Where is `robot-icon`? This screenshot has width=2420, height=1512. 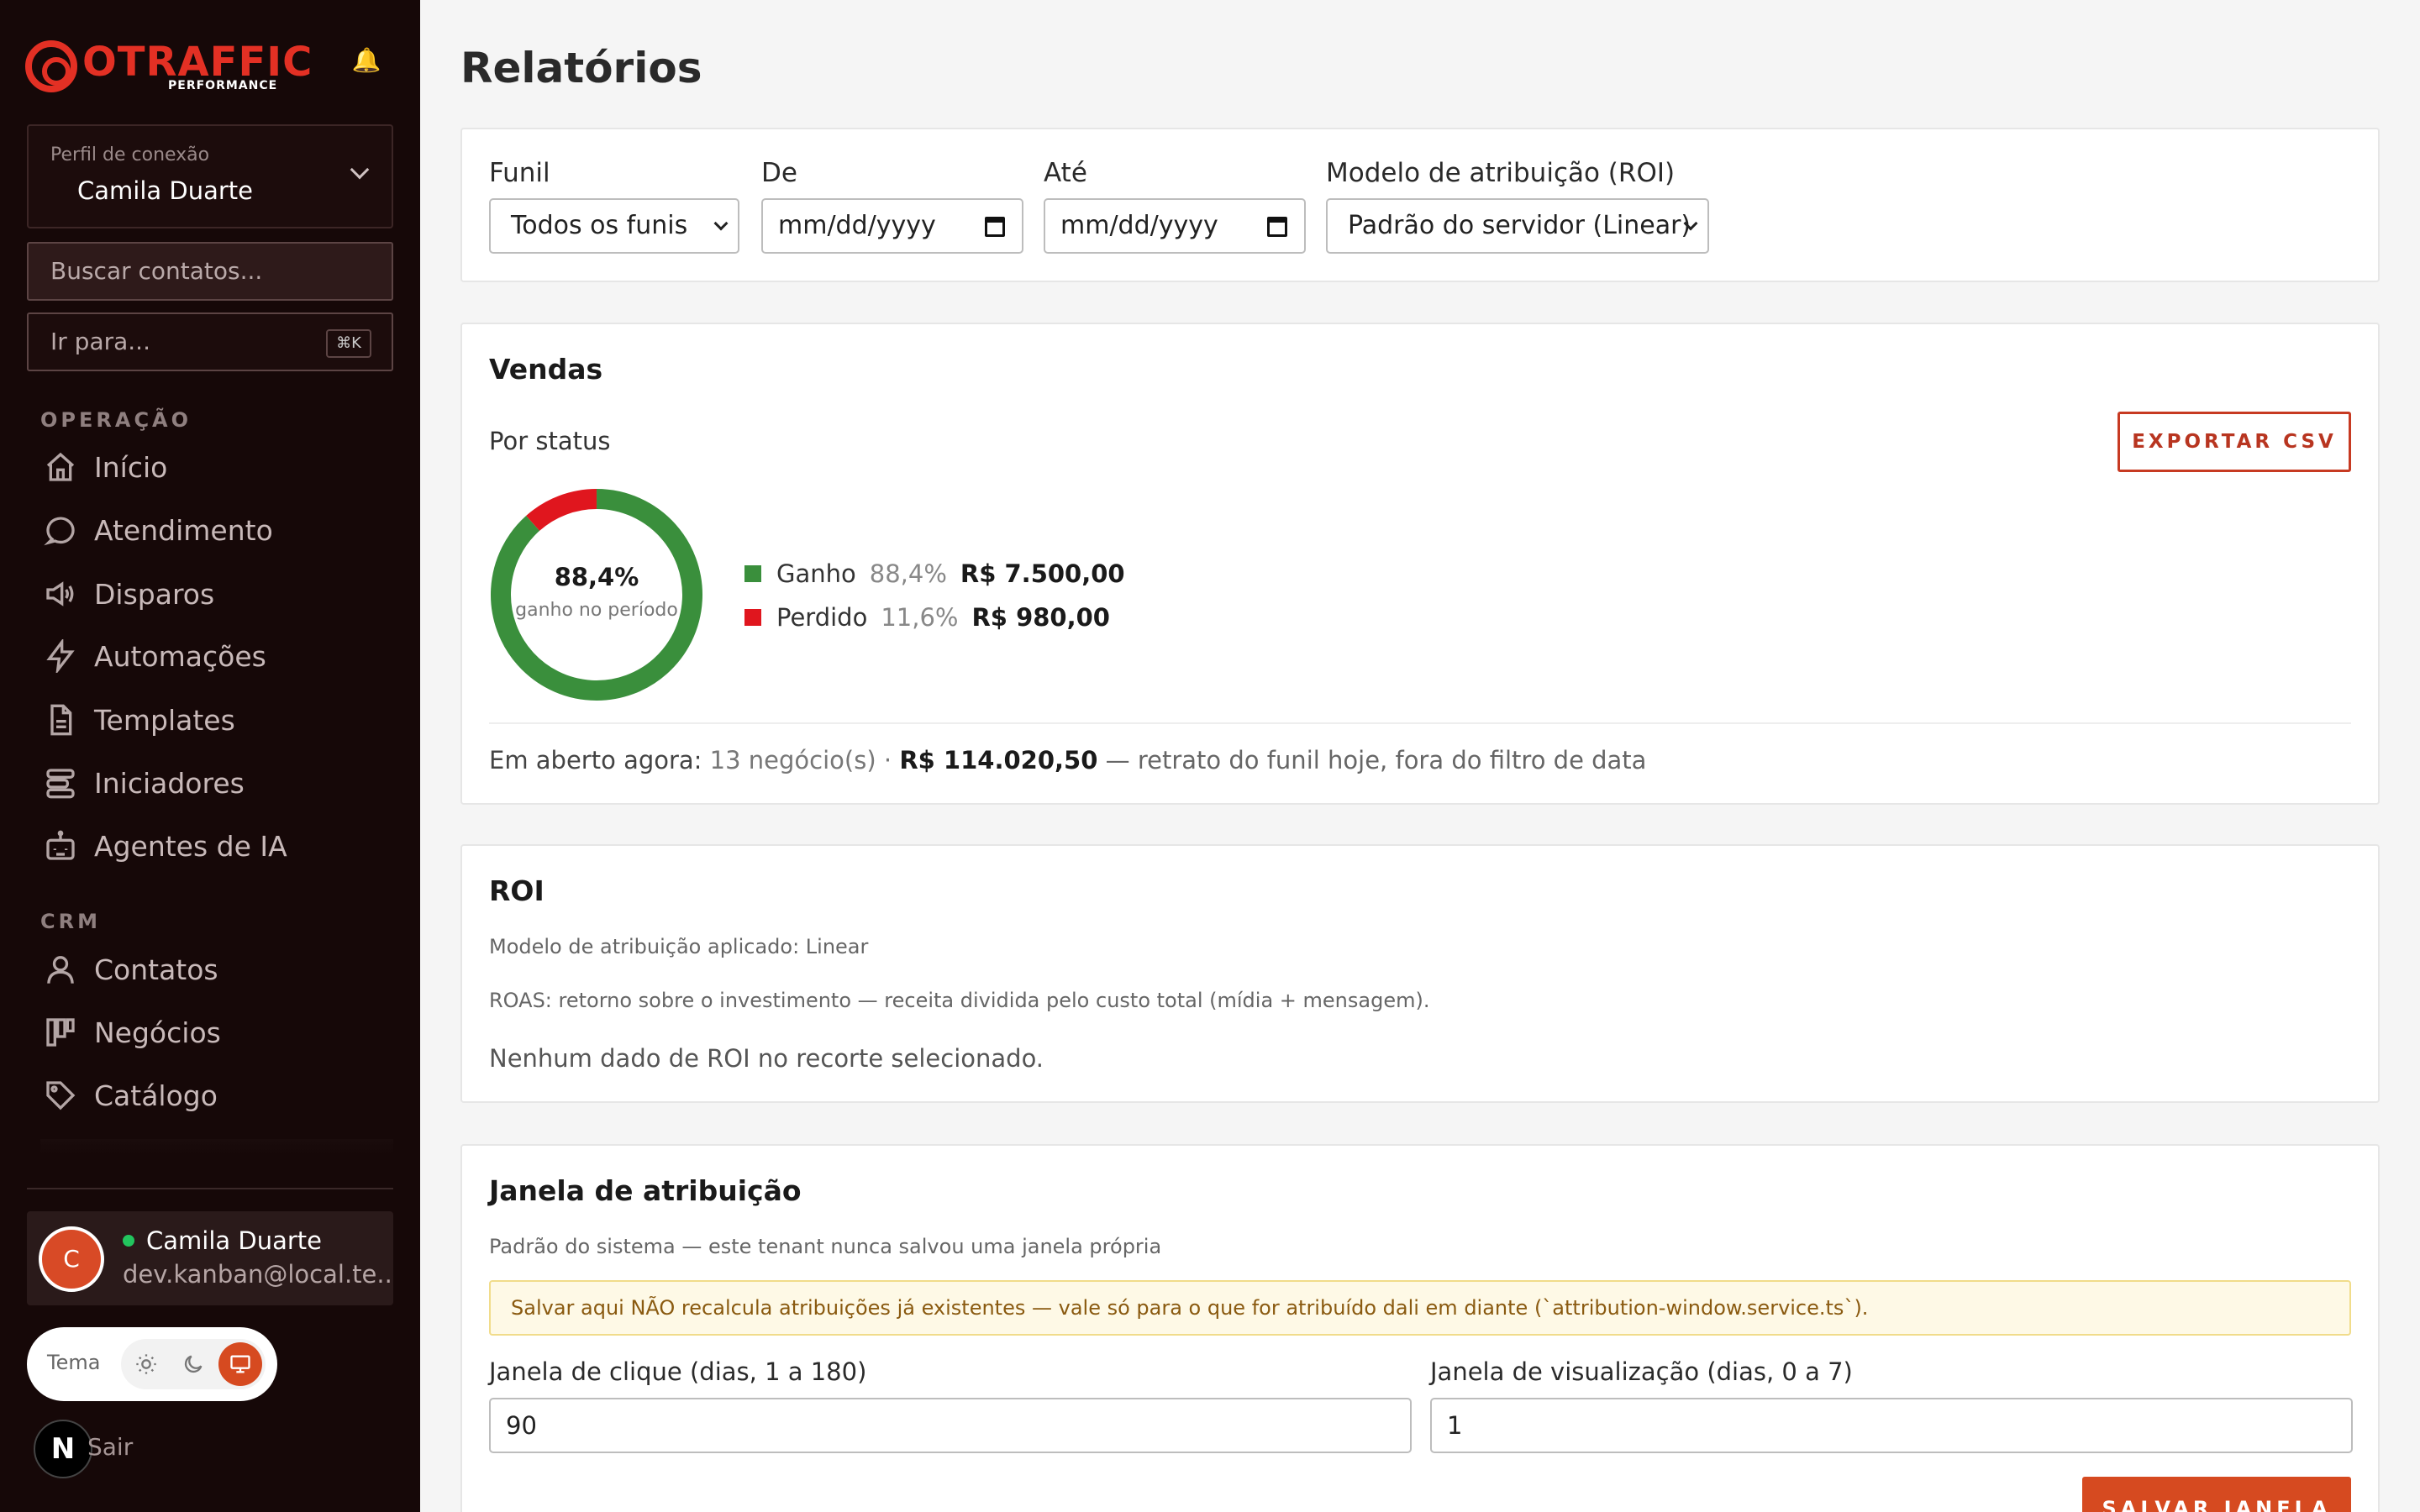
robot-icon is located at coordinates (60, 846).